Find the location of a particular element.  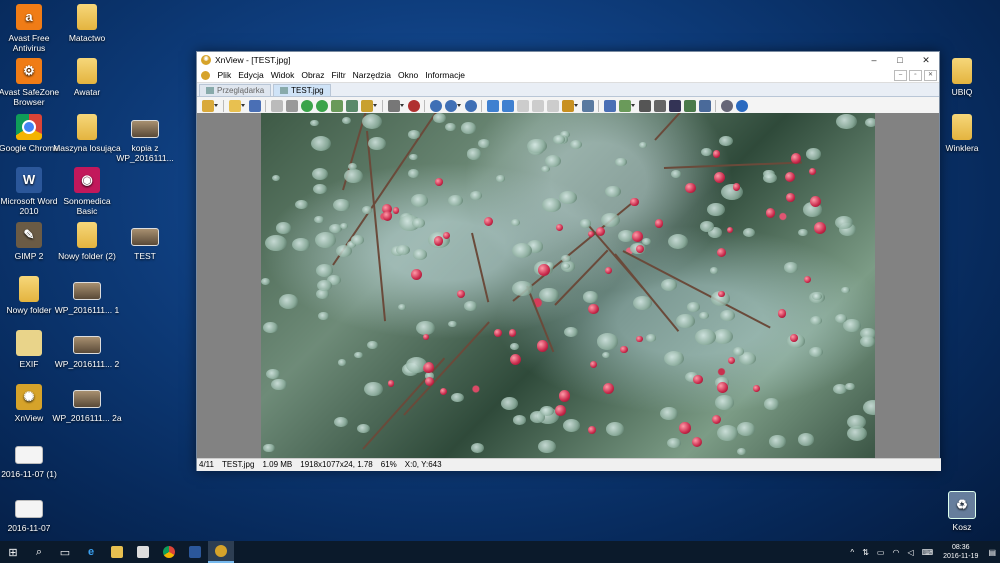

desktop-icon-matactwo: Matactwo is located at coordinates (87, 23).